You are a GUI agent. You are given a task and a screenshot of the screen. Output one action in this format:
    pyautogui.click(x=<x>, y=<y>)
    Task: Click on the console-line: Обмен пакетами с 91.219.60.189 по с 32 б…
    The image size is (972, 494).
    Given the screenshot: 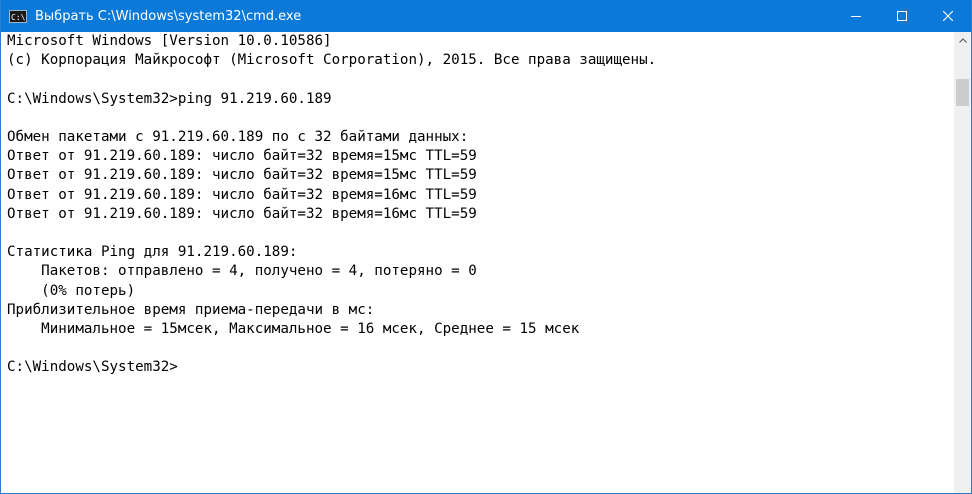 What is the action you would take?
    pyautogui.click(x=238, y=137)
    